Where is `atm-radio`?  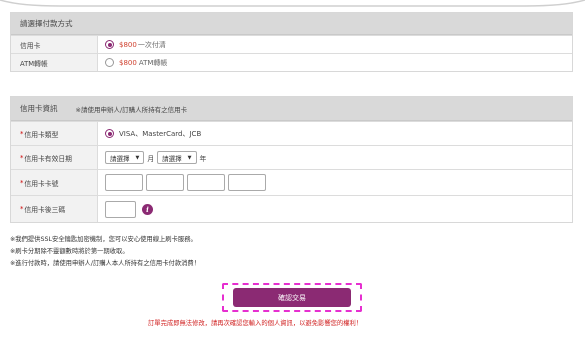 atm-radio is located at coordinates (109, 62).